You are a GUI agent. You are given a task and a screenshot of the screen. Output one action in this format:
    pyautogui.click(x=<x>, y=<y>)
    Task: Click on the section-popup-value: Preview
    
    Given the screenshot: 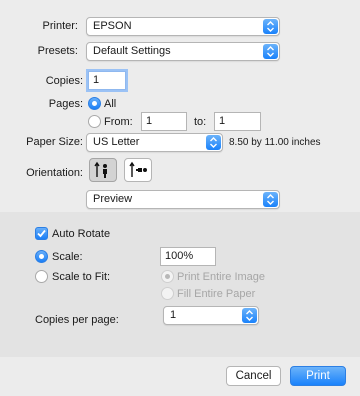 What is the action you would take?
    pyautogui.click(x=113, y=199)
    